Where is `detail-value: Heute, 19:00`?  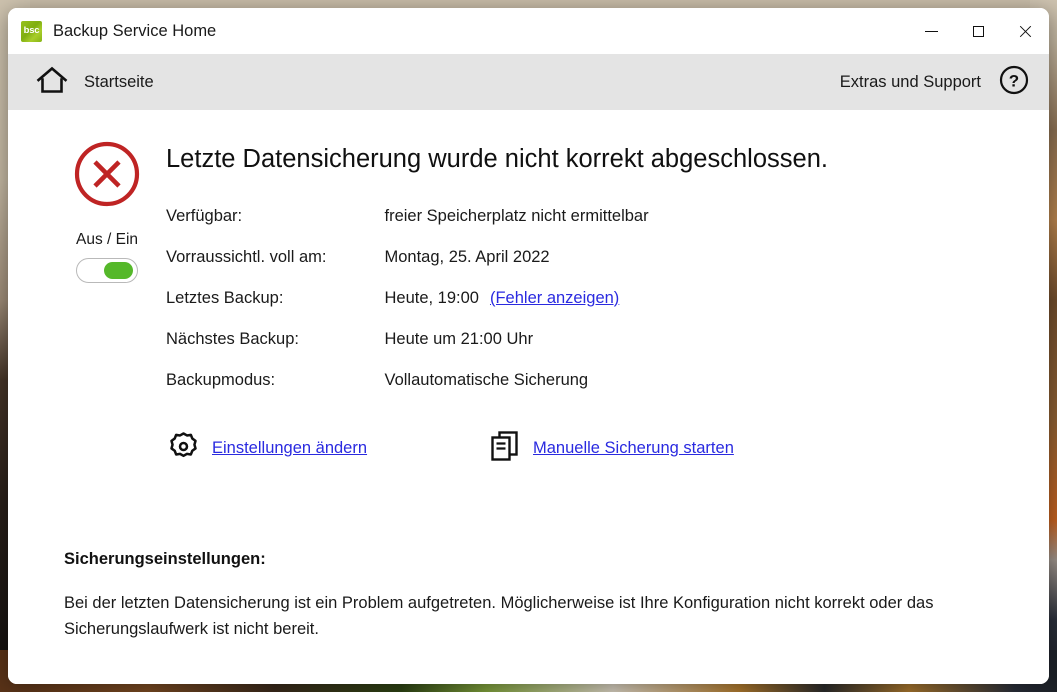 detail-value: Heute, 19:00 is located at coordinates (431, 298).